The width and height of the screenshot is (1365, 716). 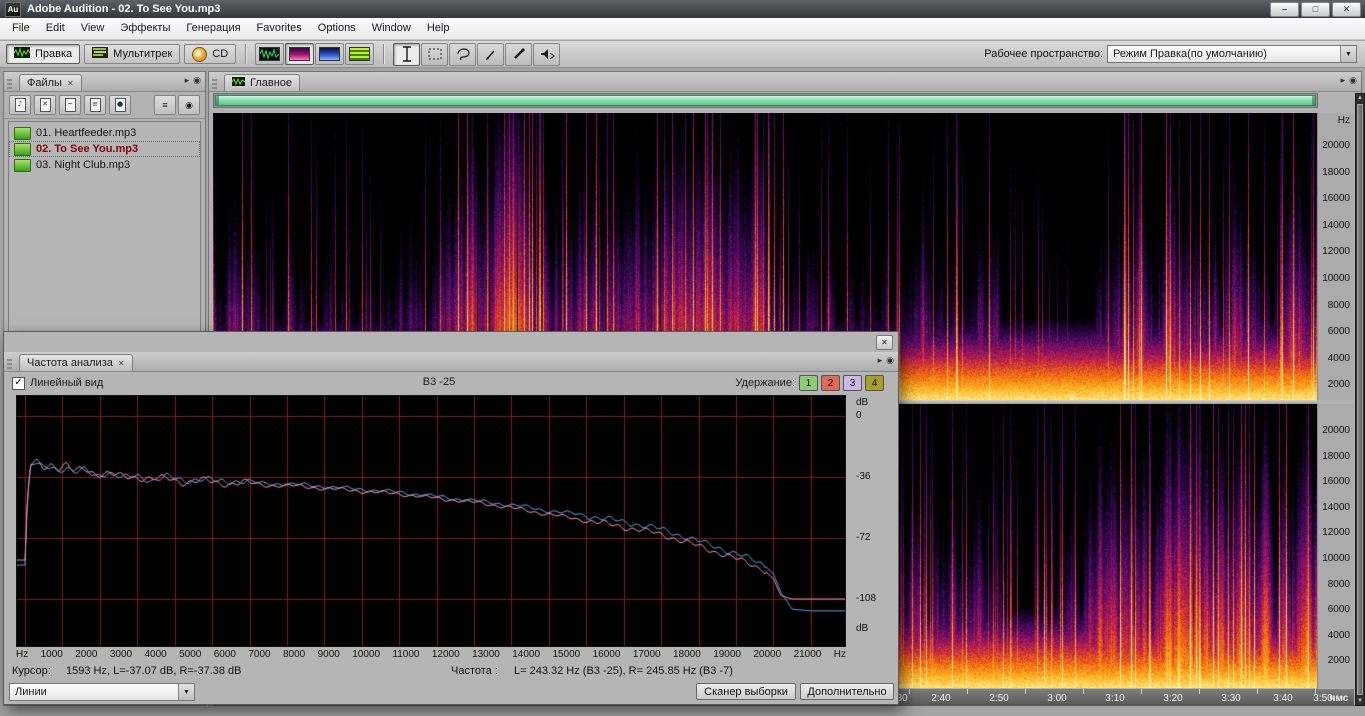 What do you see at coordinates (271, 83) in the screenshot?
I see `main-tab-label: Главное` at bounding box center [271, 83].